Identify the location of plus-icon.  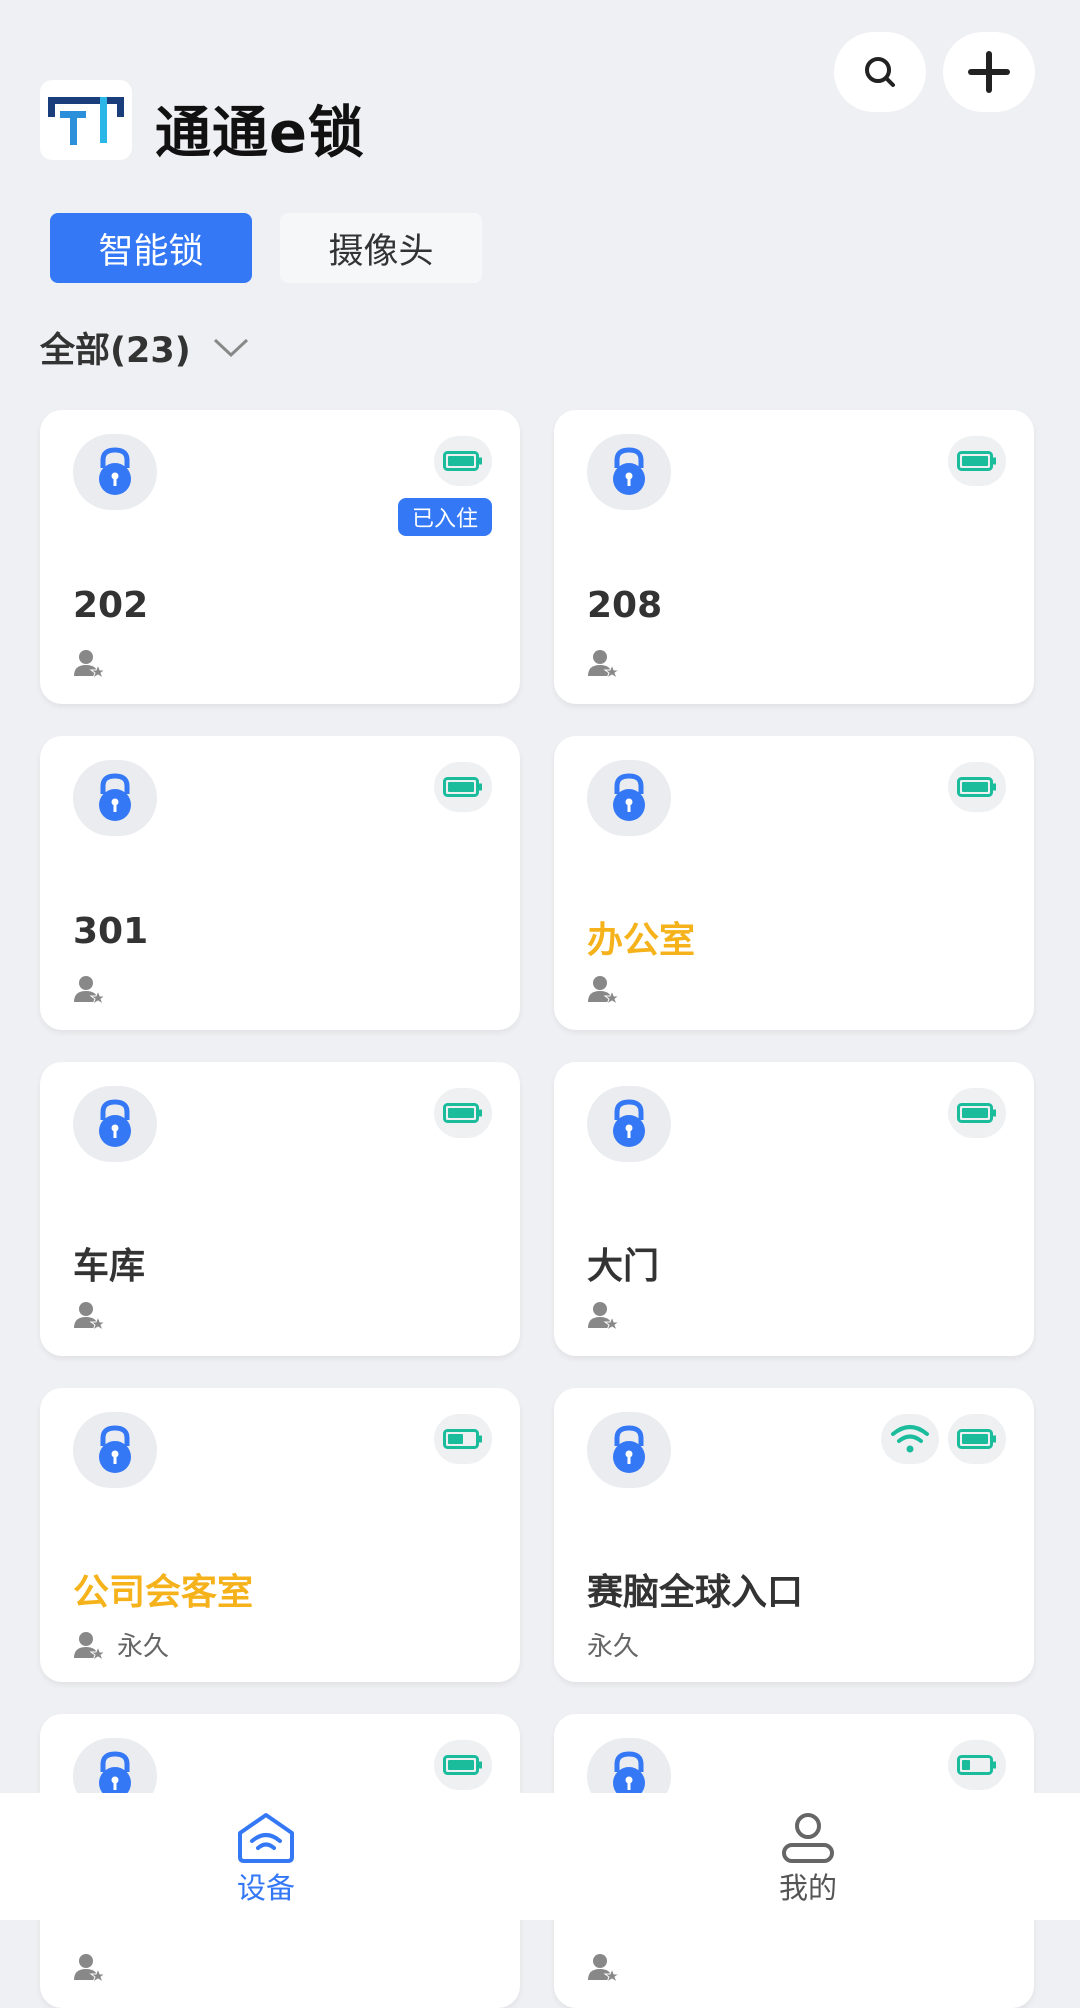
(989, 72).